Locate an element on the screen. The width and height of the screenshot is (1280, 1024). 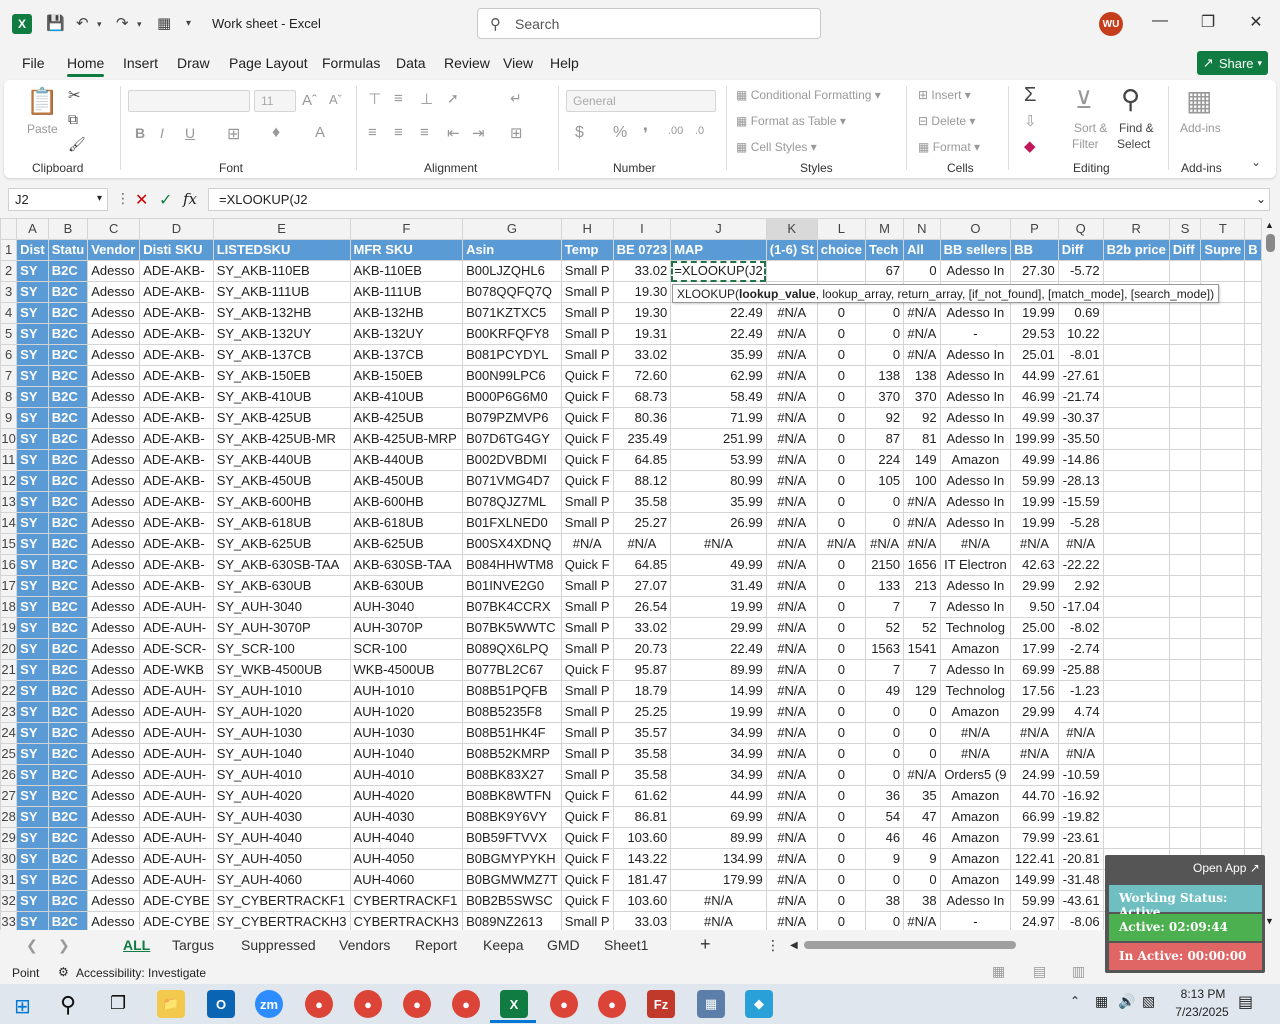
cell: 10.22 is located at coordinates (1080, 334).